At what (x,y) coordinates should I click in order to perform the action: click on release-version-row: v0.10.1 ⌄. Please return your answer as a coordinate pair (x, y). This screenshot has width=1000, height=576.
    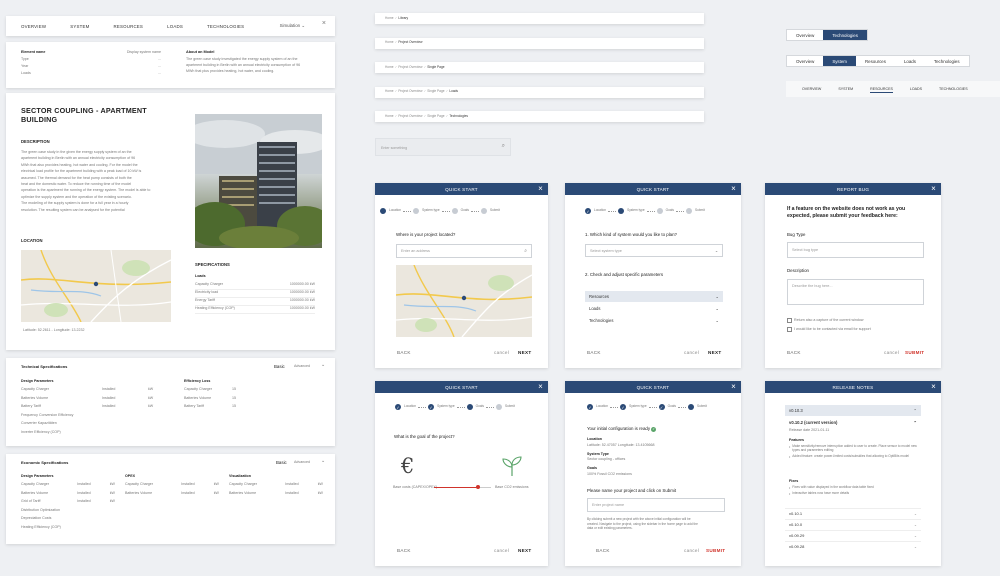
    Looking at the image, I should click on (853, 513).